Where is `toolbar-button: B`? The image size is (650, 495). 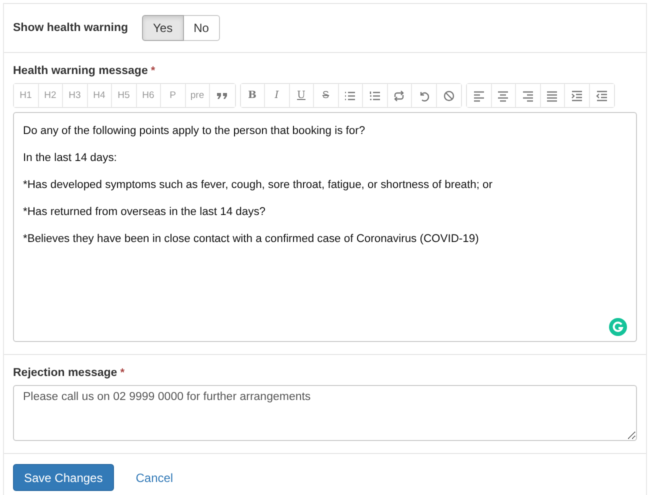
toolbar-button: B is located at coordinates (252, 95).